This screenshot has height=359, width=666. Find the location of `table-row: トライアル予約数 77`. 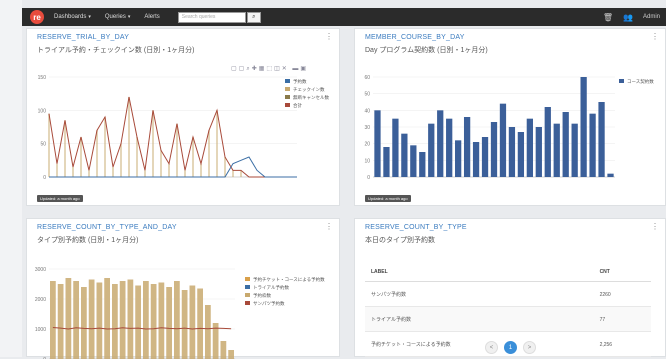

table-row: トライアル予約数 77 is located at coordinates (508, 319).